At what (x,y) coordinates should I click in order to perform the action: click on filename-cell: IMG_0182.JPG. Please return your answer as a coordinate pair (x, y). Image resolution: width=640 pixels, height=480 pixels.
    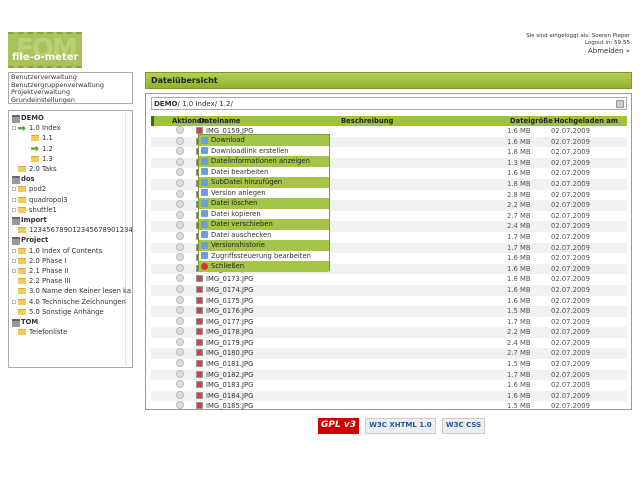
    Looking at the image, I should click on (224, 375).